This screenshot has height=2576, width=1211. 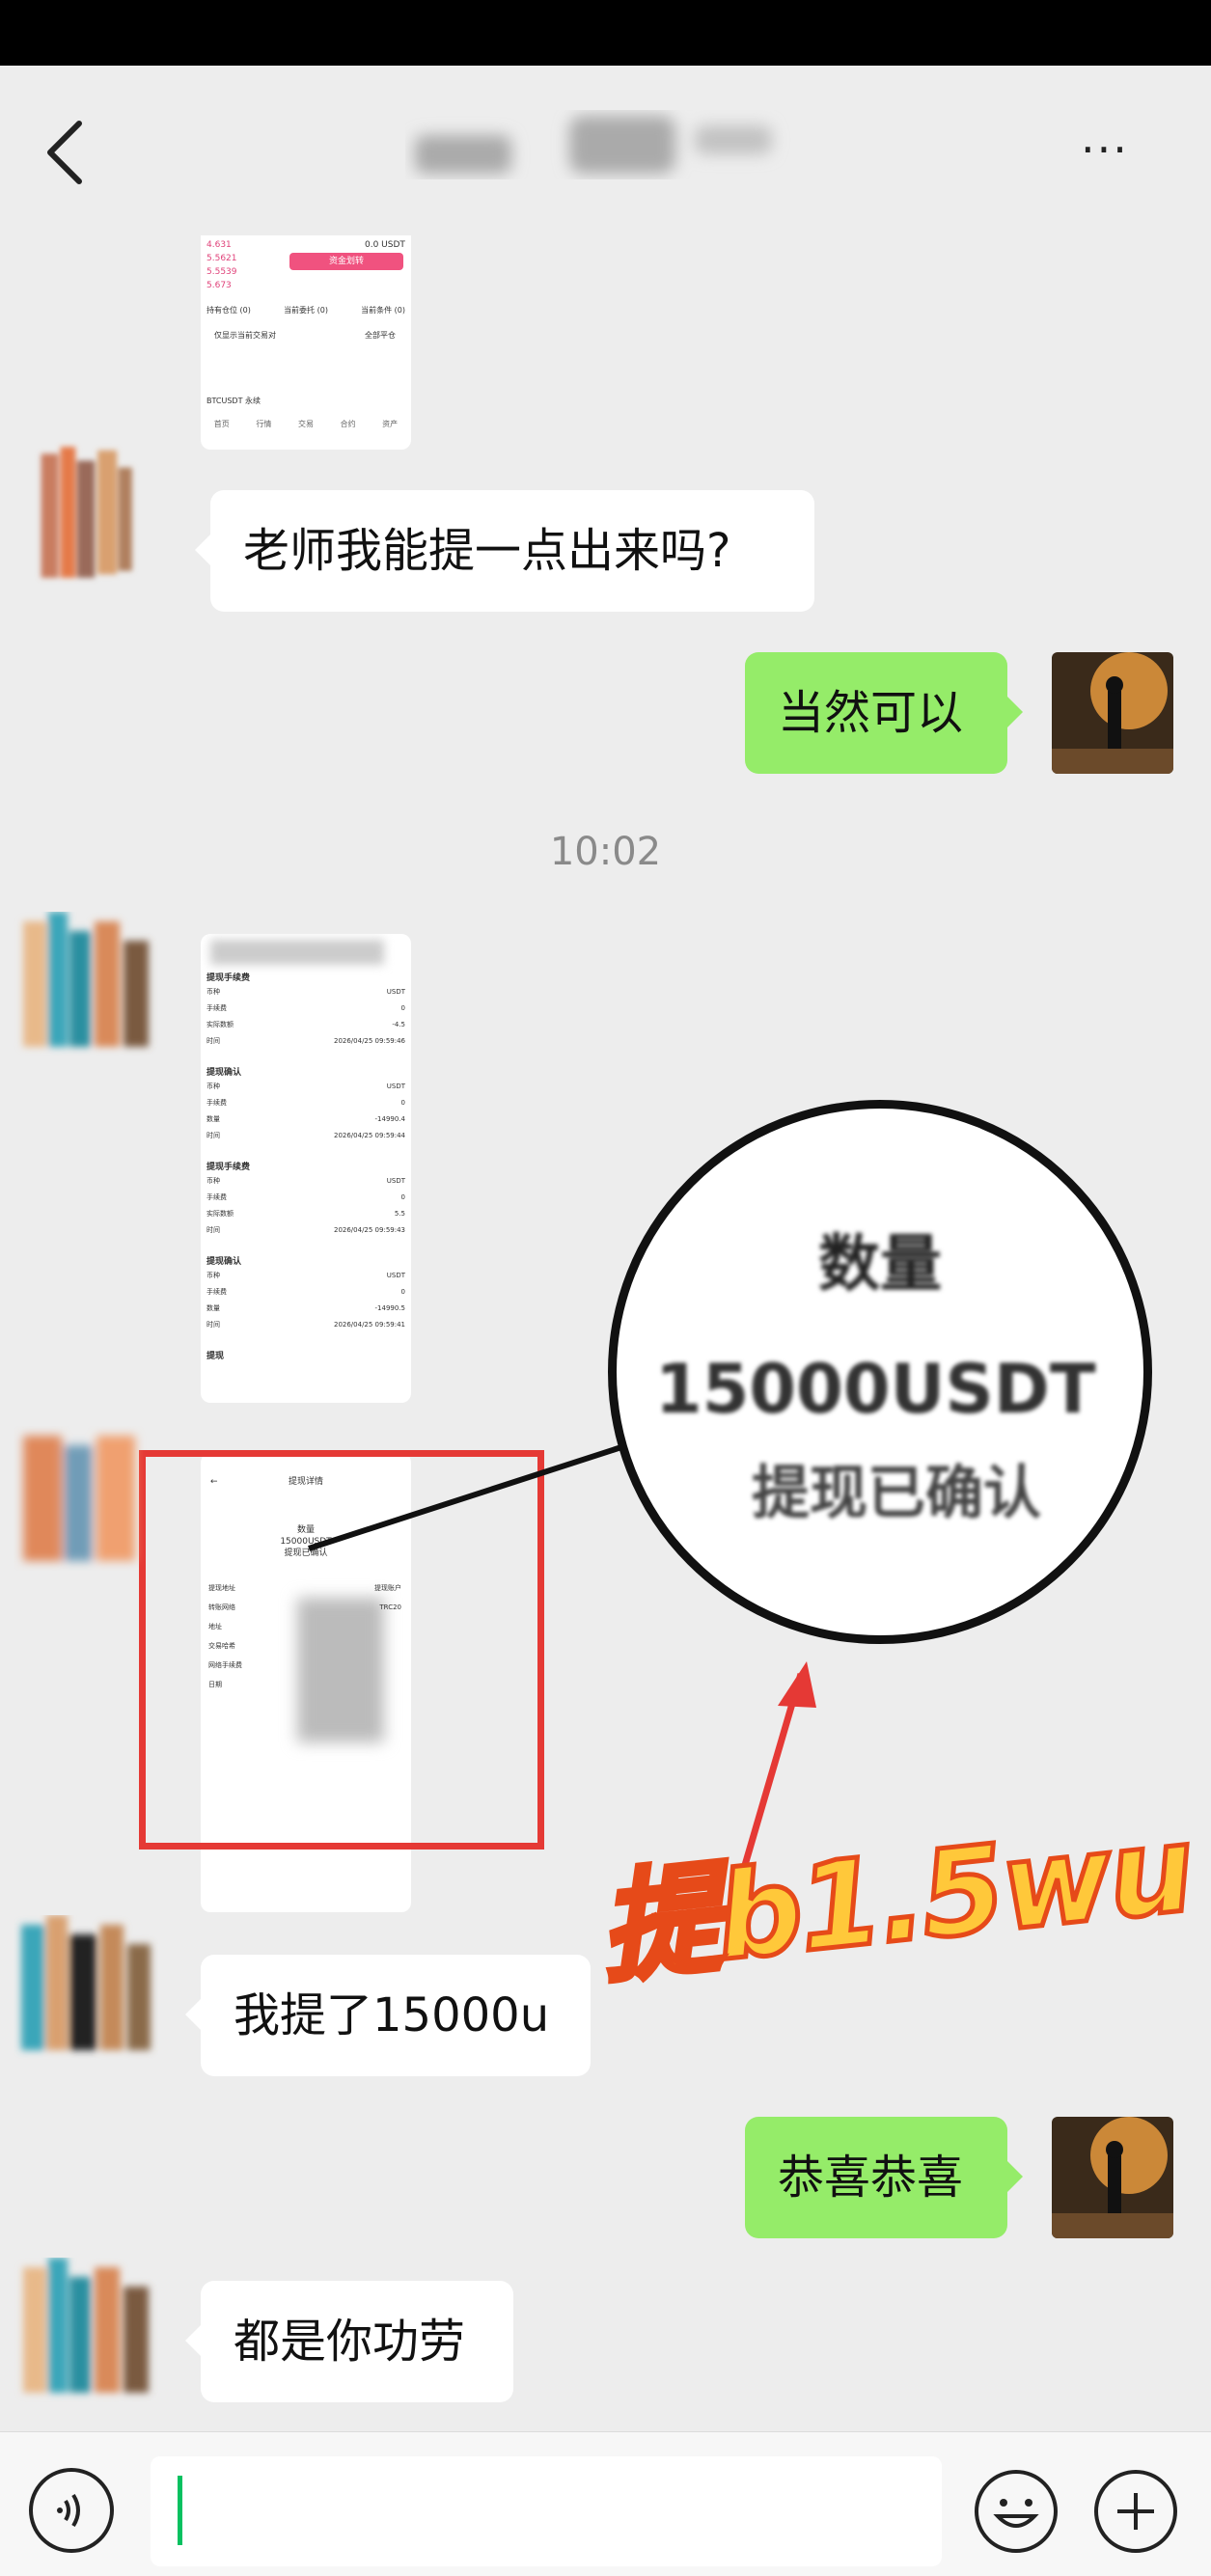 What do you see at coordinates (884, 2178) in the screenshot?
I see `message-bubble-outgoing: 恭喜恭喜` at bounding box center [884, 2178].